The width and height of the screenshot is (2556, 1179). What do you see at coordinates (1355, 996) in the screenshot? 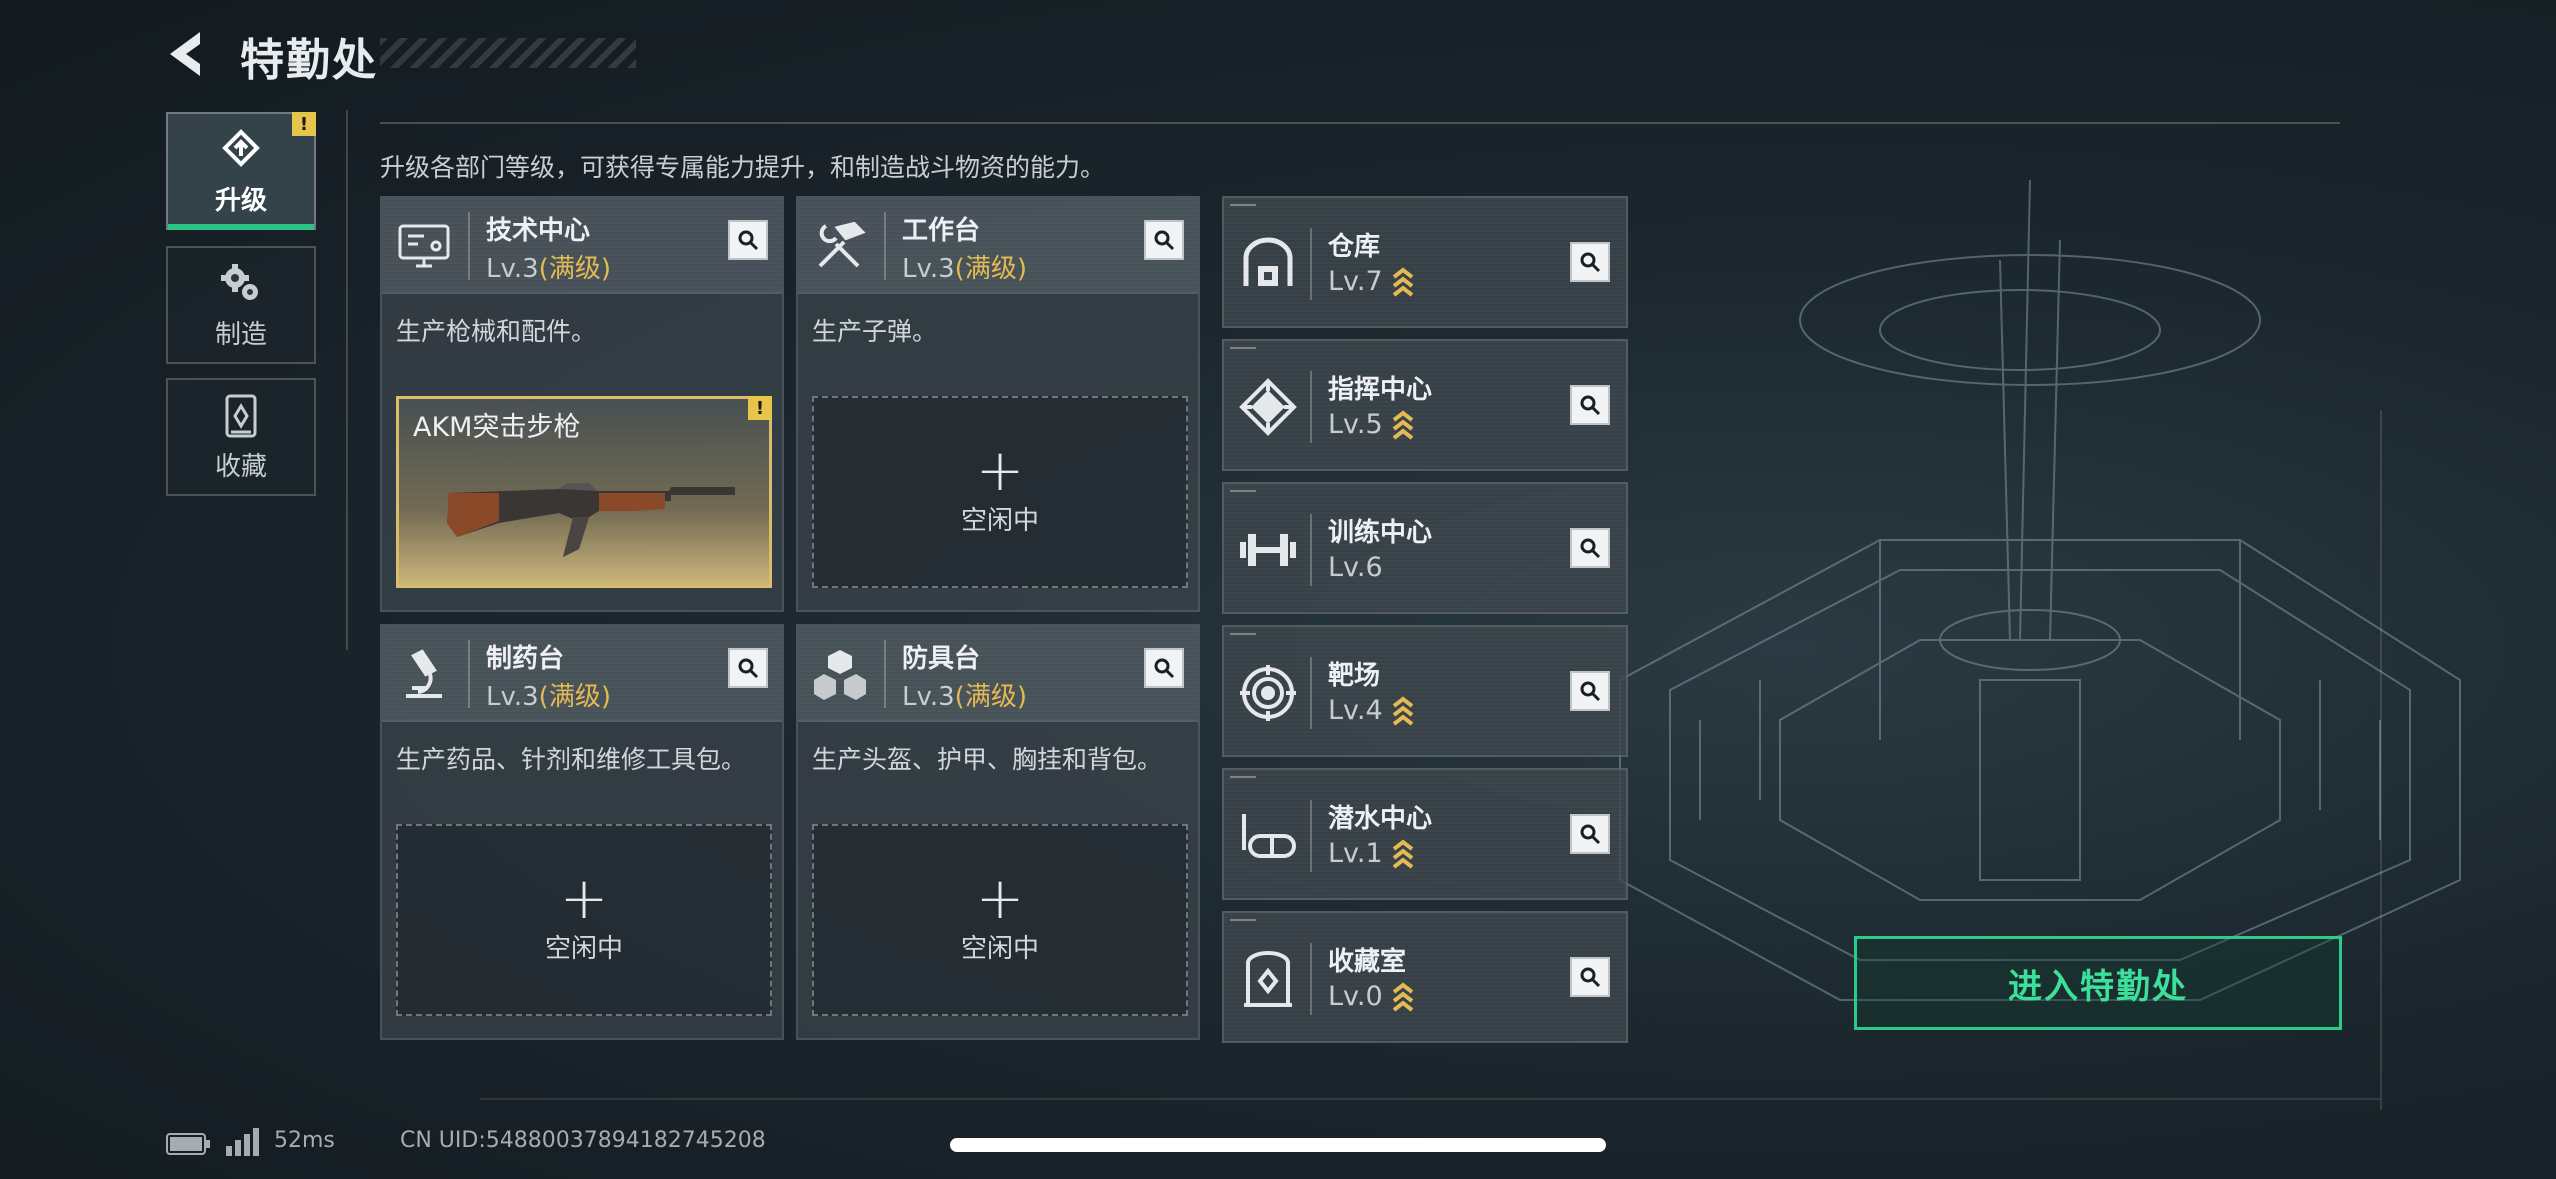
I see `level-text: Lv.0` at bounding box center [1355, 996].